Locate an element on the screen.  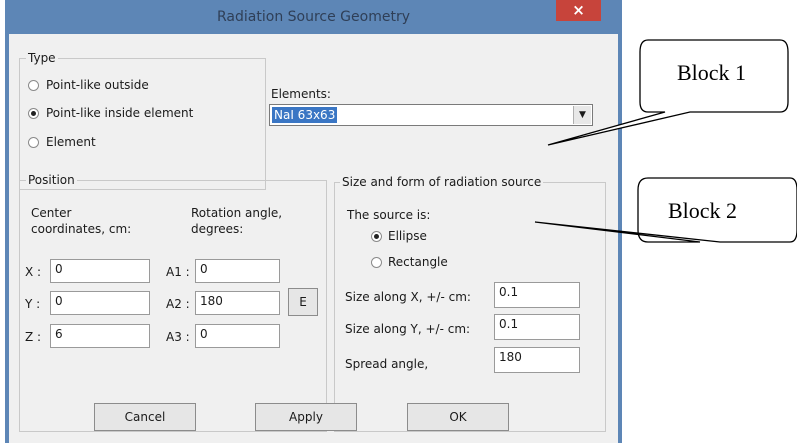
callout-block-2-text: Block 2 is located at coordinates (703, 210).